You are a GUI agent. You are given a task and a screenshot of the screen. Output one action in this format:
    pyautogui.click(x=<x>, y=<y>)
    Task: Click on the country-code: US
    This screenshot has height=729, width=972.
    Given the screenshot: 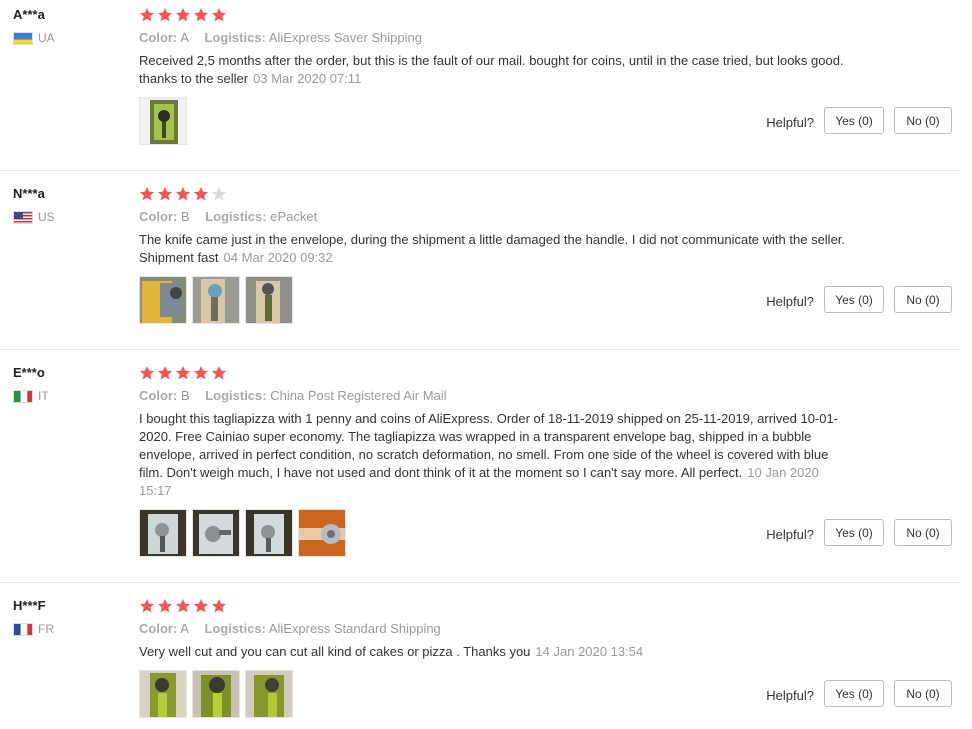 What is the action you would take?
    pyautogui.click(x=46, y=217)
    